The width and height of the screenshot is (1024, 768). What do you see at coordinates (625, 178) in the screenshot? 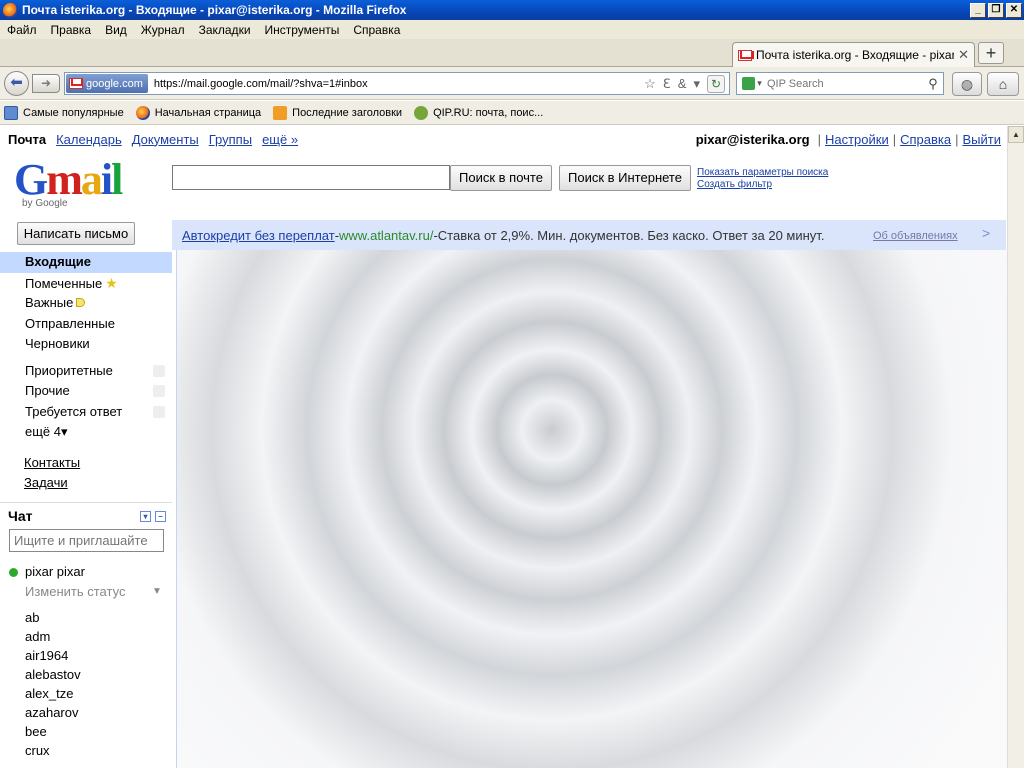
I see `search-web-button: Поиск в Интернете` at bounding box center [625, 178].